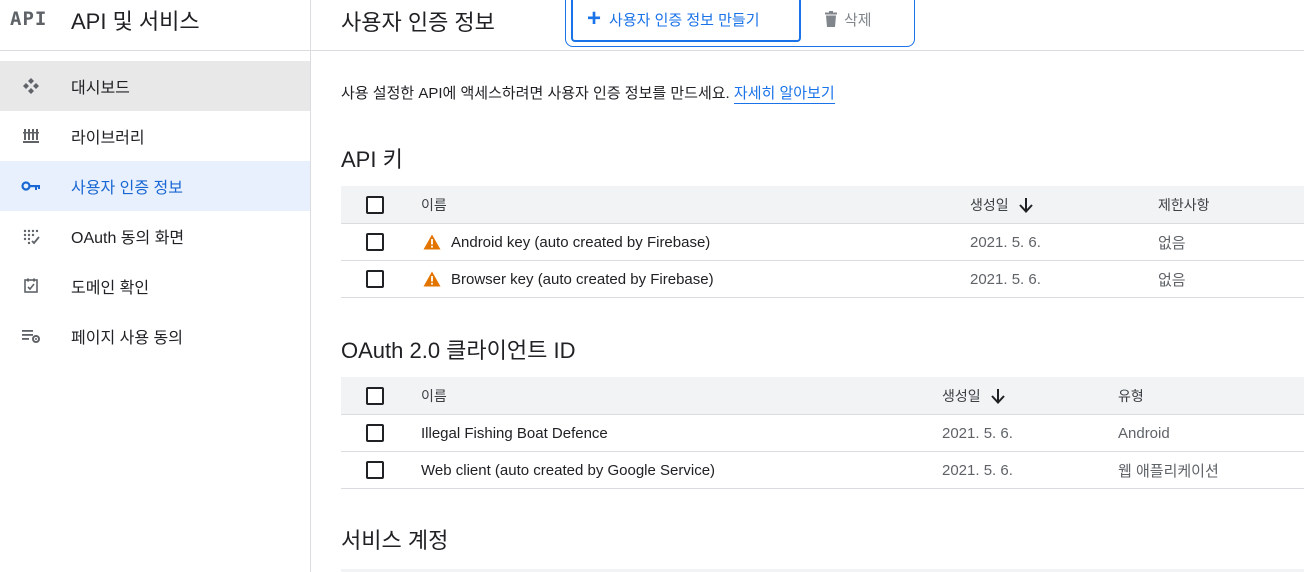 The height and width of the screenshot is (572, 1304). Describe the element at coordinates (395, 540) in the screenshot. I see `service-accounts-title: 서비스 계정` at that location.